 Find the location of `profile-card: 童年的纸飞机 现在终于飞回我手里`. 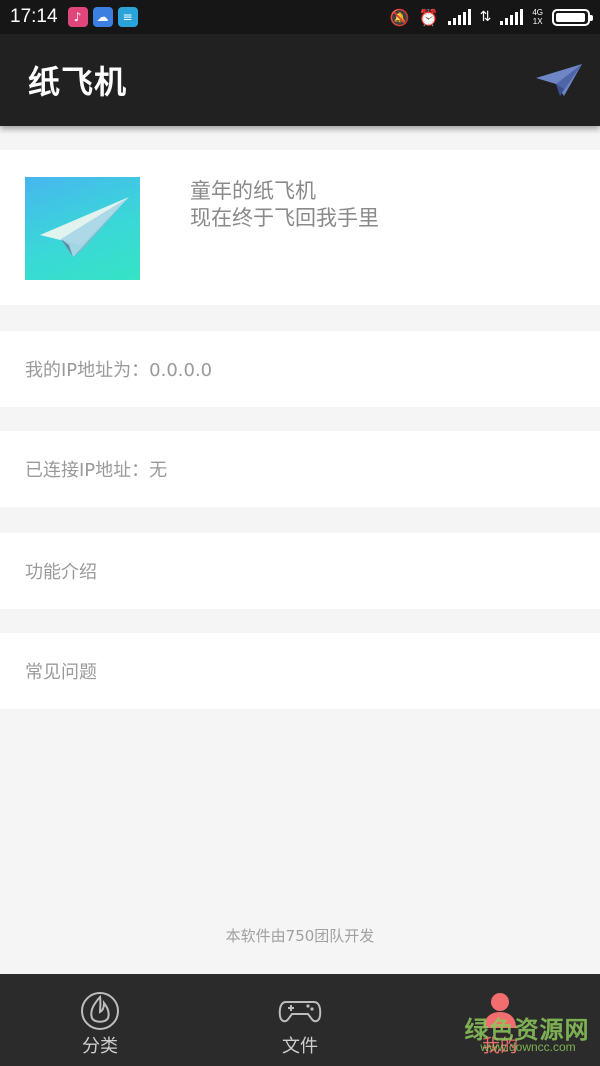

profile-card: 童年的纸飞机 现在终于飞回我手里 is located at coordinates (300, 227).